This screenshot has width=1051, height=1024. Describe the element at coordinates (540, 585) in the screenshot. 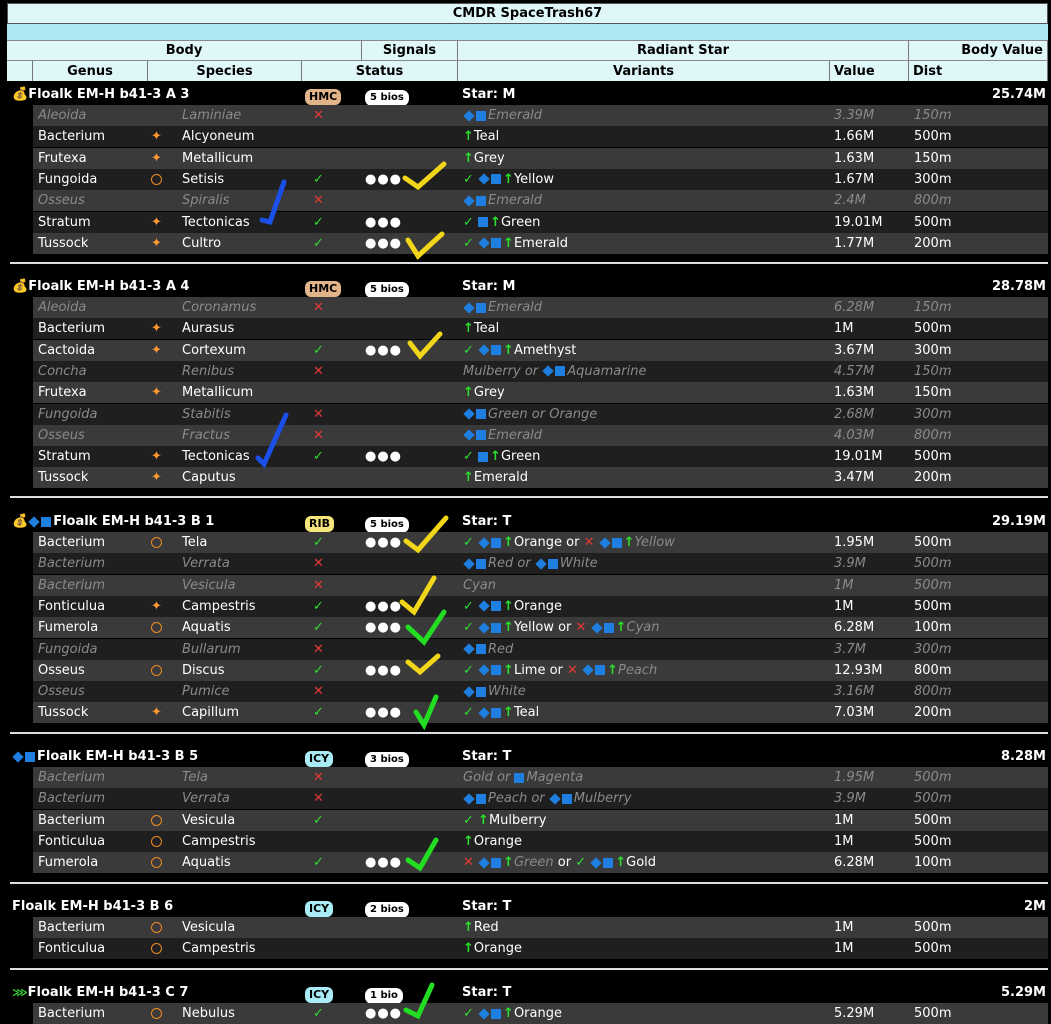

I see `species-row: Bacterium Vesicula ✕ Cyan 1M 500m` at that location.